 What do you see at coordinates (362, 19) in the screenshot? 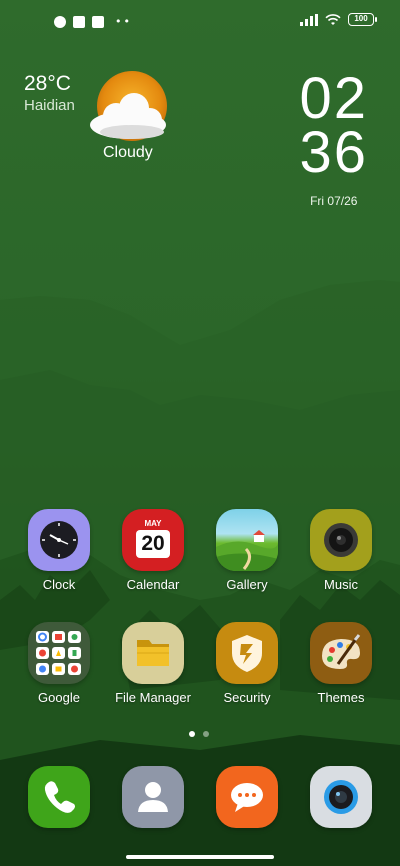
I see `battery-indicator: 100` at bounding box center [362, 19].